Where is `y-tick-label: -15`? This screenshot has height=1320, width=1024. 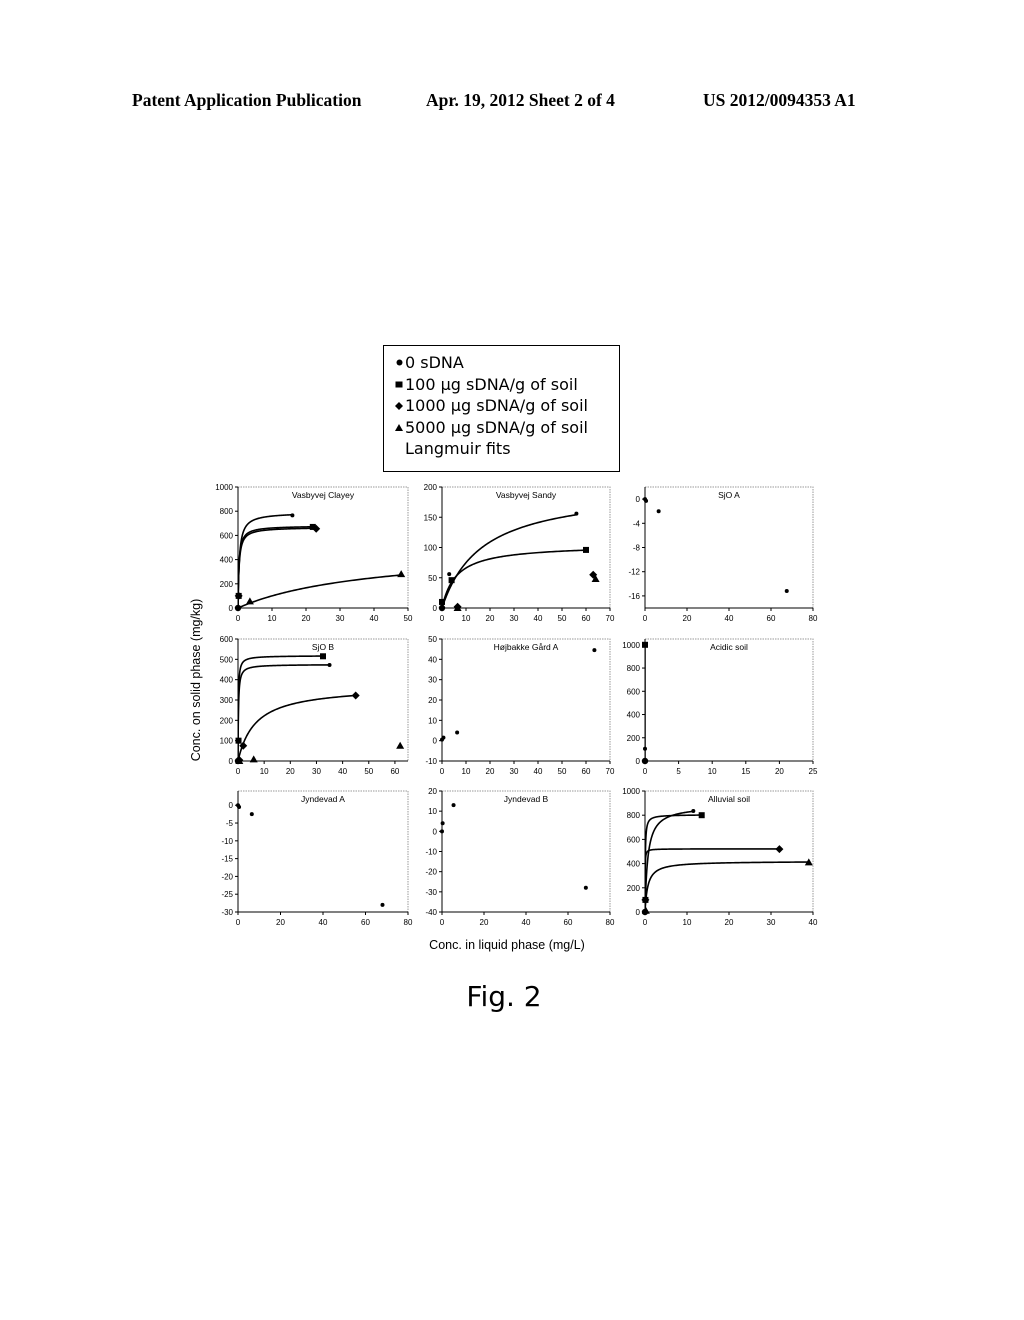 y-tick-label: -15 is located at coordinates (227, 859).